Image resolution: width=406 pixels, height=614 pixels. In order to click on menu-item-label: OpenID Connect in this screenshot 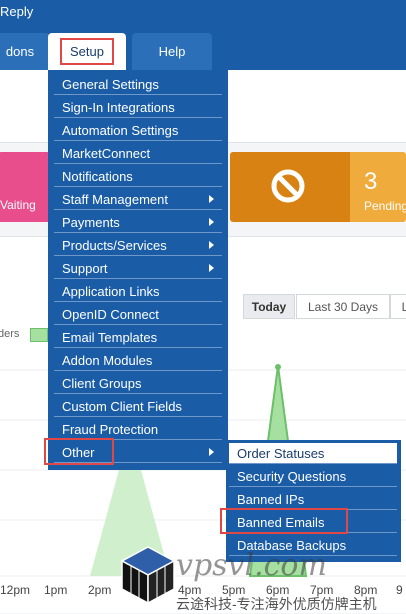, I will do `click(110, 314)`.